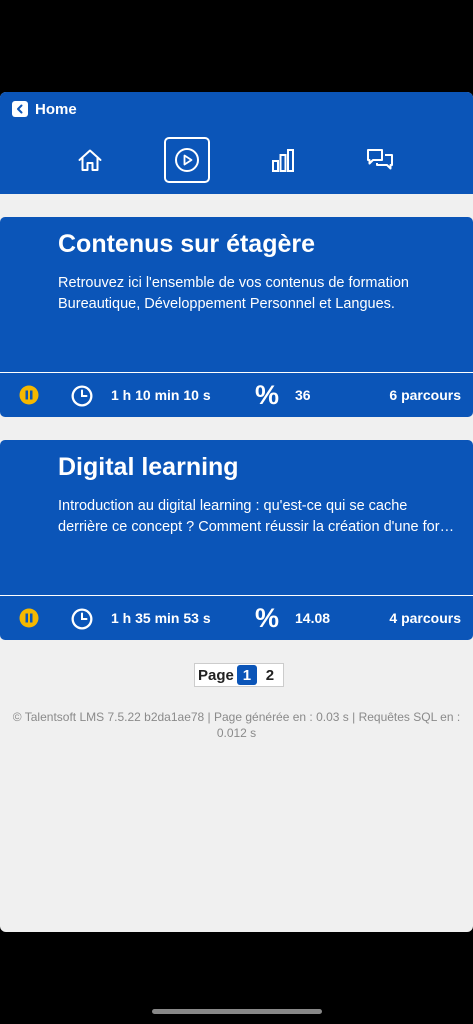 This screenshot has height=1024, width=473. I want to click on page-1-button: 1, so click(246, 675).